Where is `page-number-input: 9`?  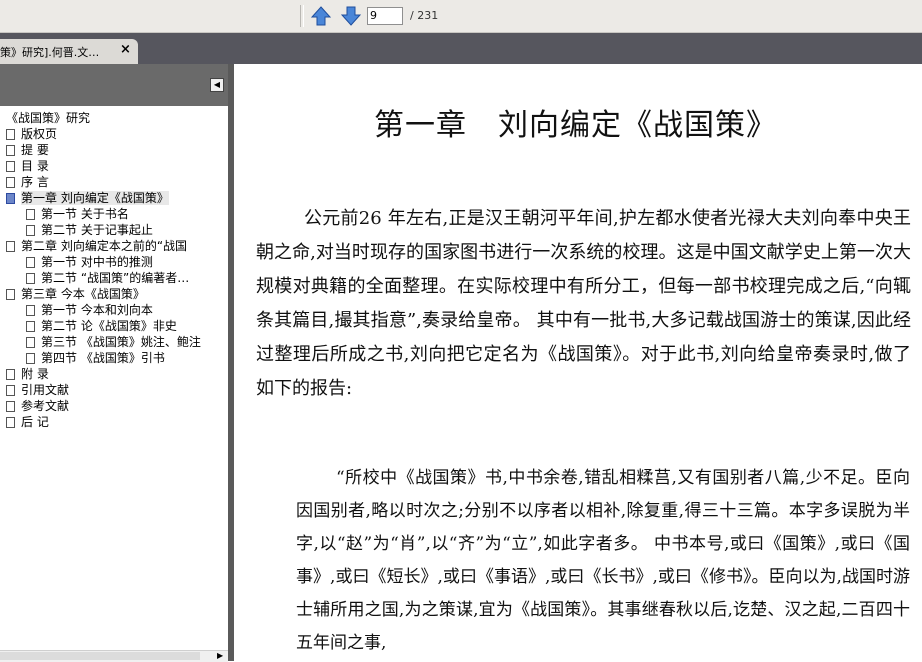
page-number-input: 9 is located at coordinates (385, 16).